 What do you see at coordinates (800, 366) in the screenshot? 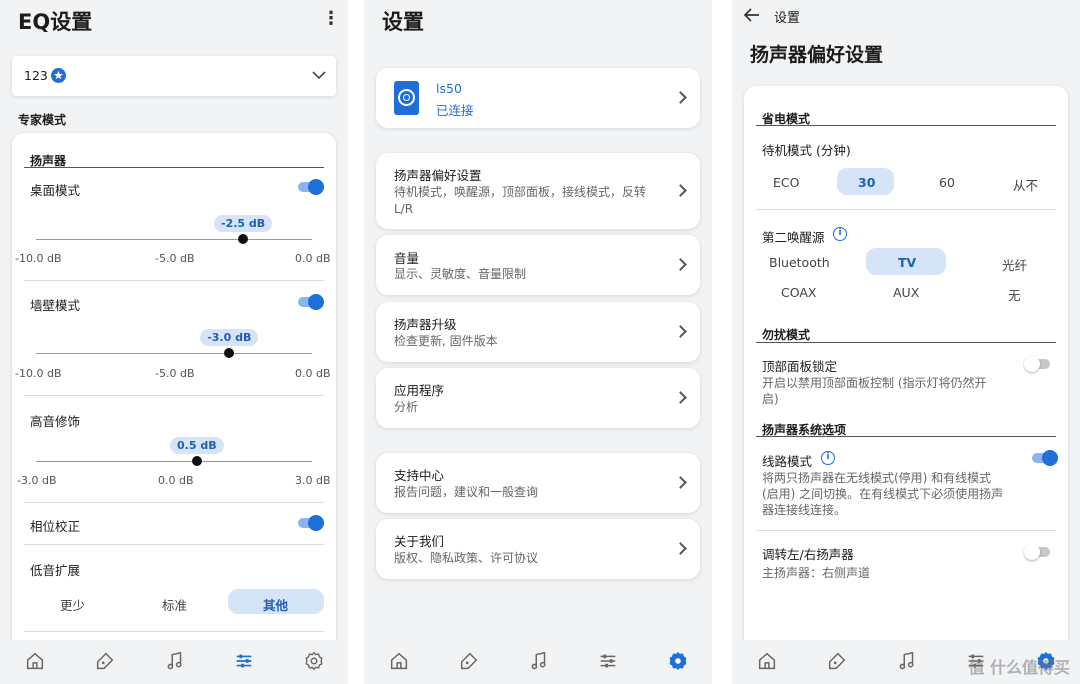
I see `top-lock-label: 顶部面板锁定` at bounding box center [800, 366].